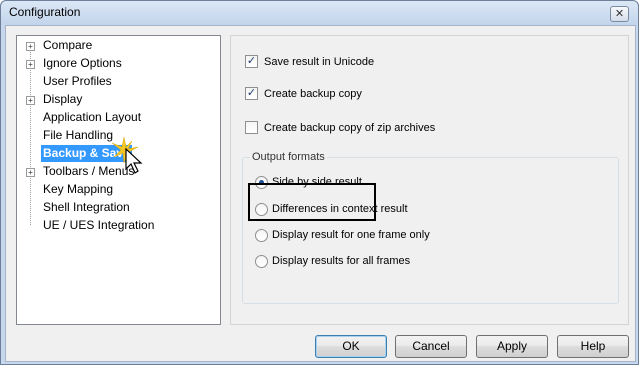 This screenshot has width=639, height=365. Describe the element at coordinates (319, 62) in the screenshot. I see `save-unicode-label: Save result in Unicode` at that location.